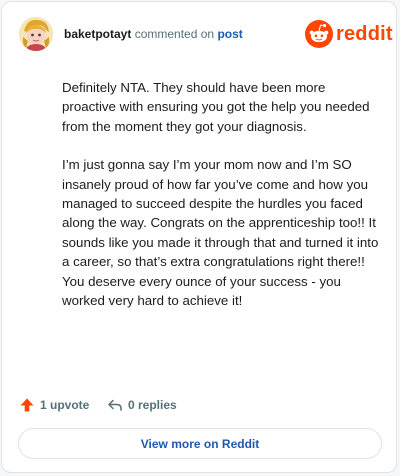 The image size is (400, 476). I want to click on avatar-image, so click(36, 34).